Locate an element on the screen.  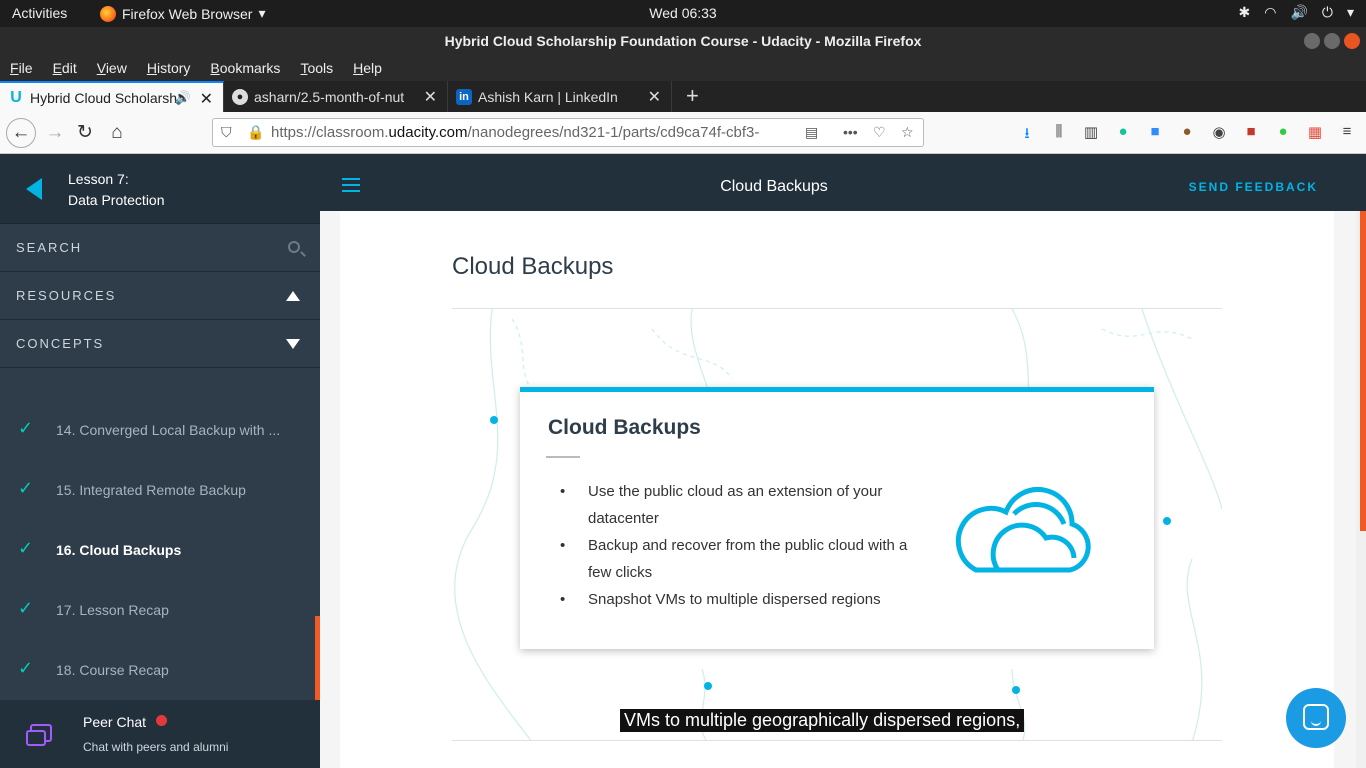
search-label: SEARCH is located at coordinates (49, 247).